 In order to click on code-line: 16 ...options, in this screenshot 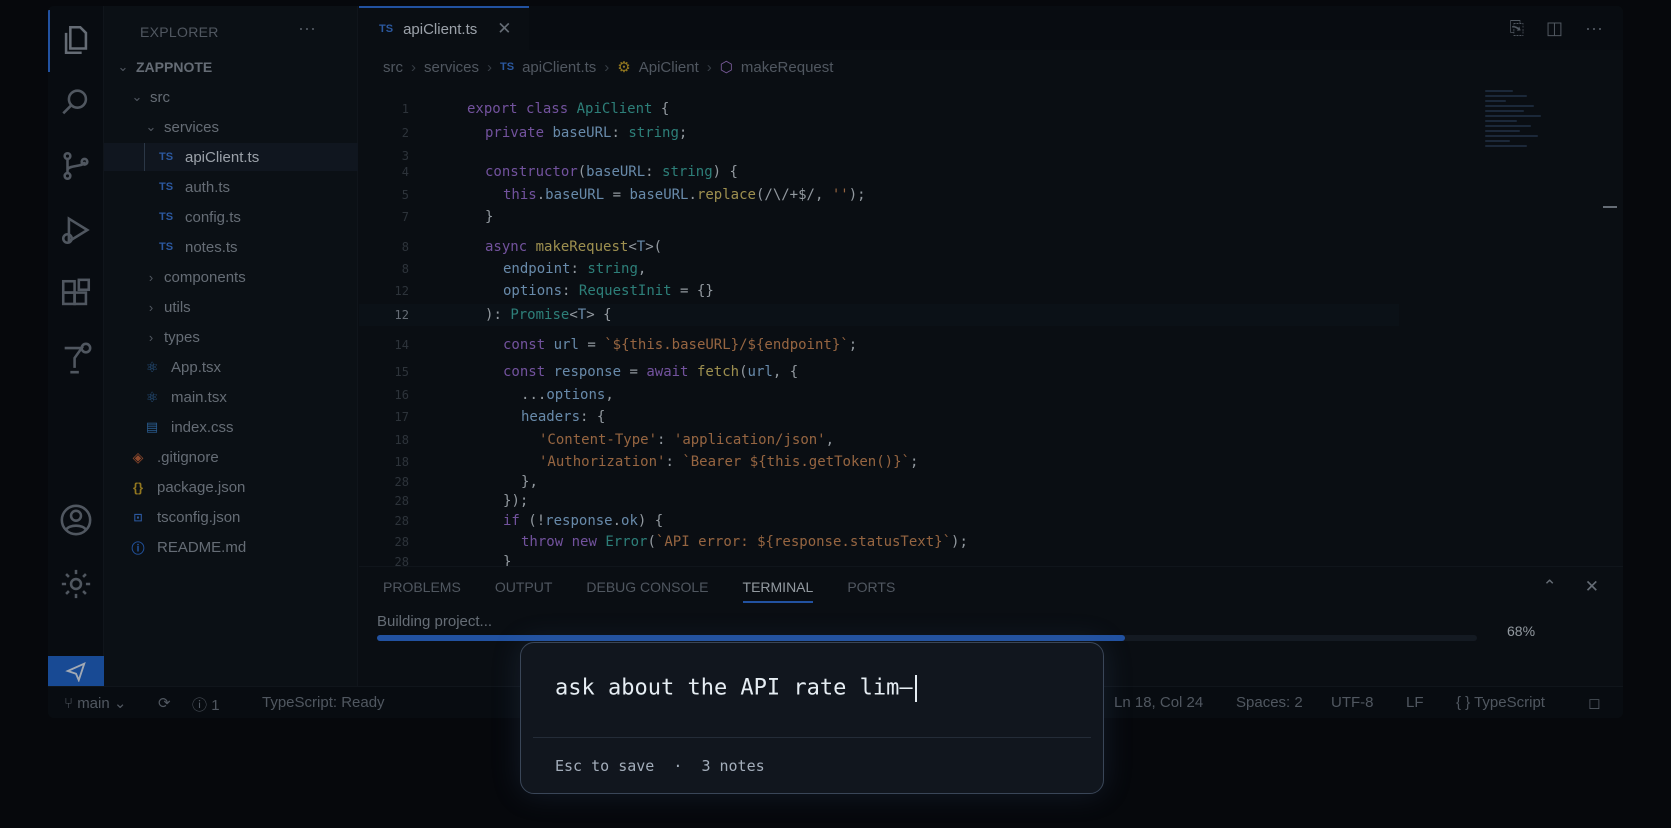, I will do `click(879, 395)`.